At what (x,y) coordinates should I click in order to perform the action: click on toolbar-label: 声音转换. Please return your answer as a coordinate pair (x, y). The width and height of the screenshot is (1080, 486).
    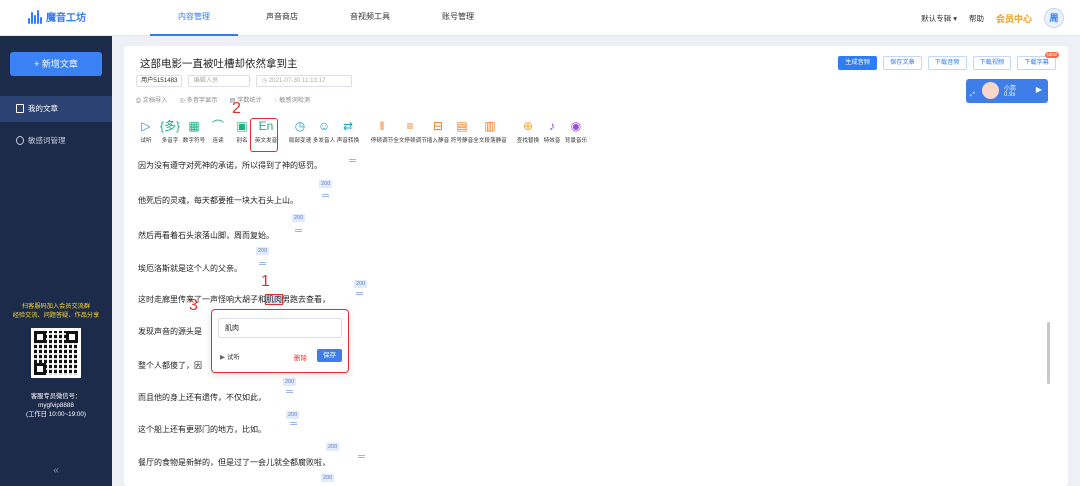
    Looking at the image, I should click on (348, 141).